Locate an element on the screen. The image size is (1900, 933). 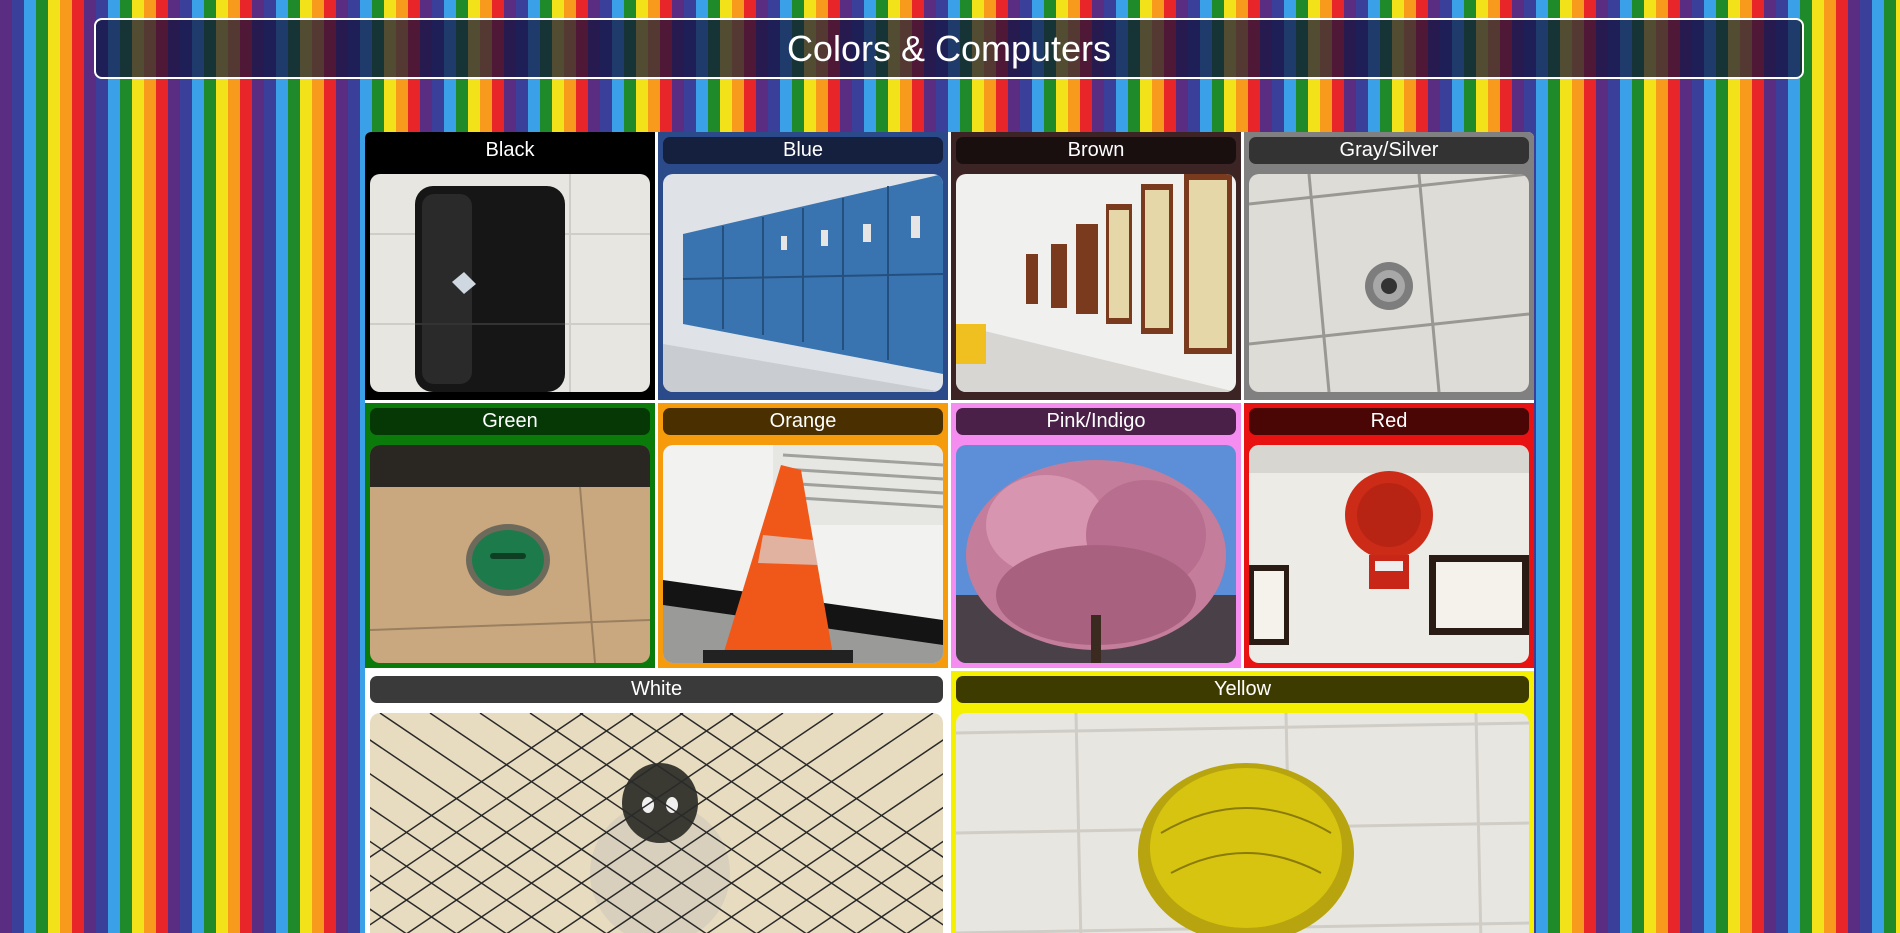
tile-label: Blue is located at coordinates (803, 150).